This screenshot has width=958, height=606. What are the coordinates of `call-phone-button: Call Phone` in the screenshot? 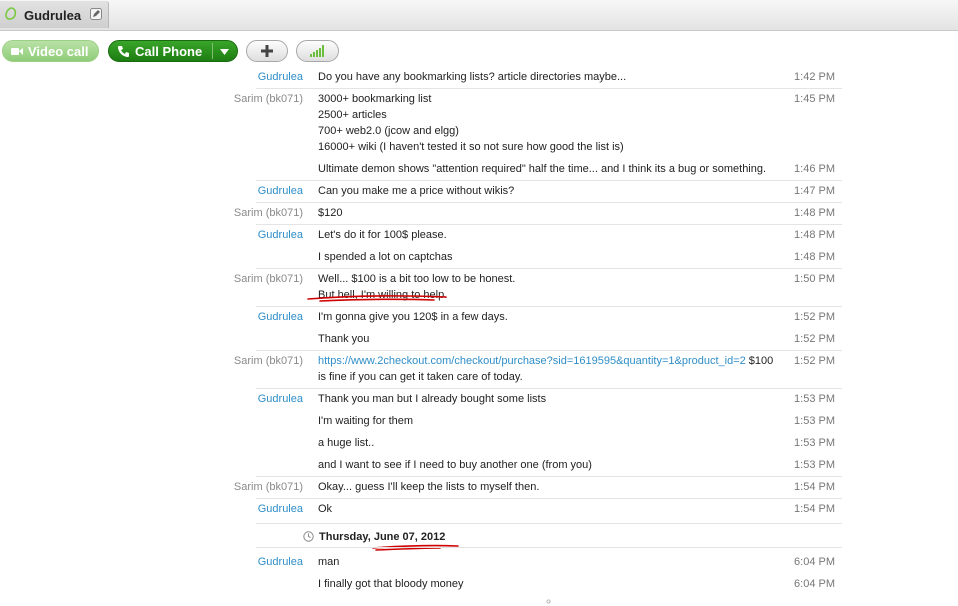 It's located at (173, 51).